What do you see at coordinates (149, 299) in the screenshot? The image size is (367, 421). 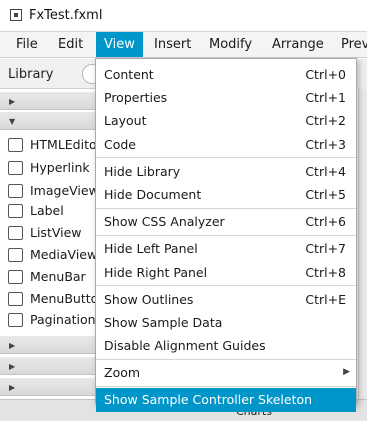 I see `menu-item-label: Show Outlines` at bounding box center [149, 299].